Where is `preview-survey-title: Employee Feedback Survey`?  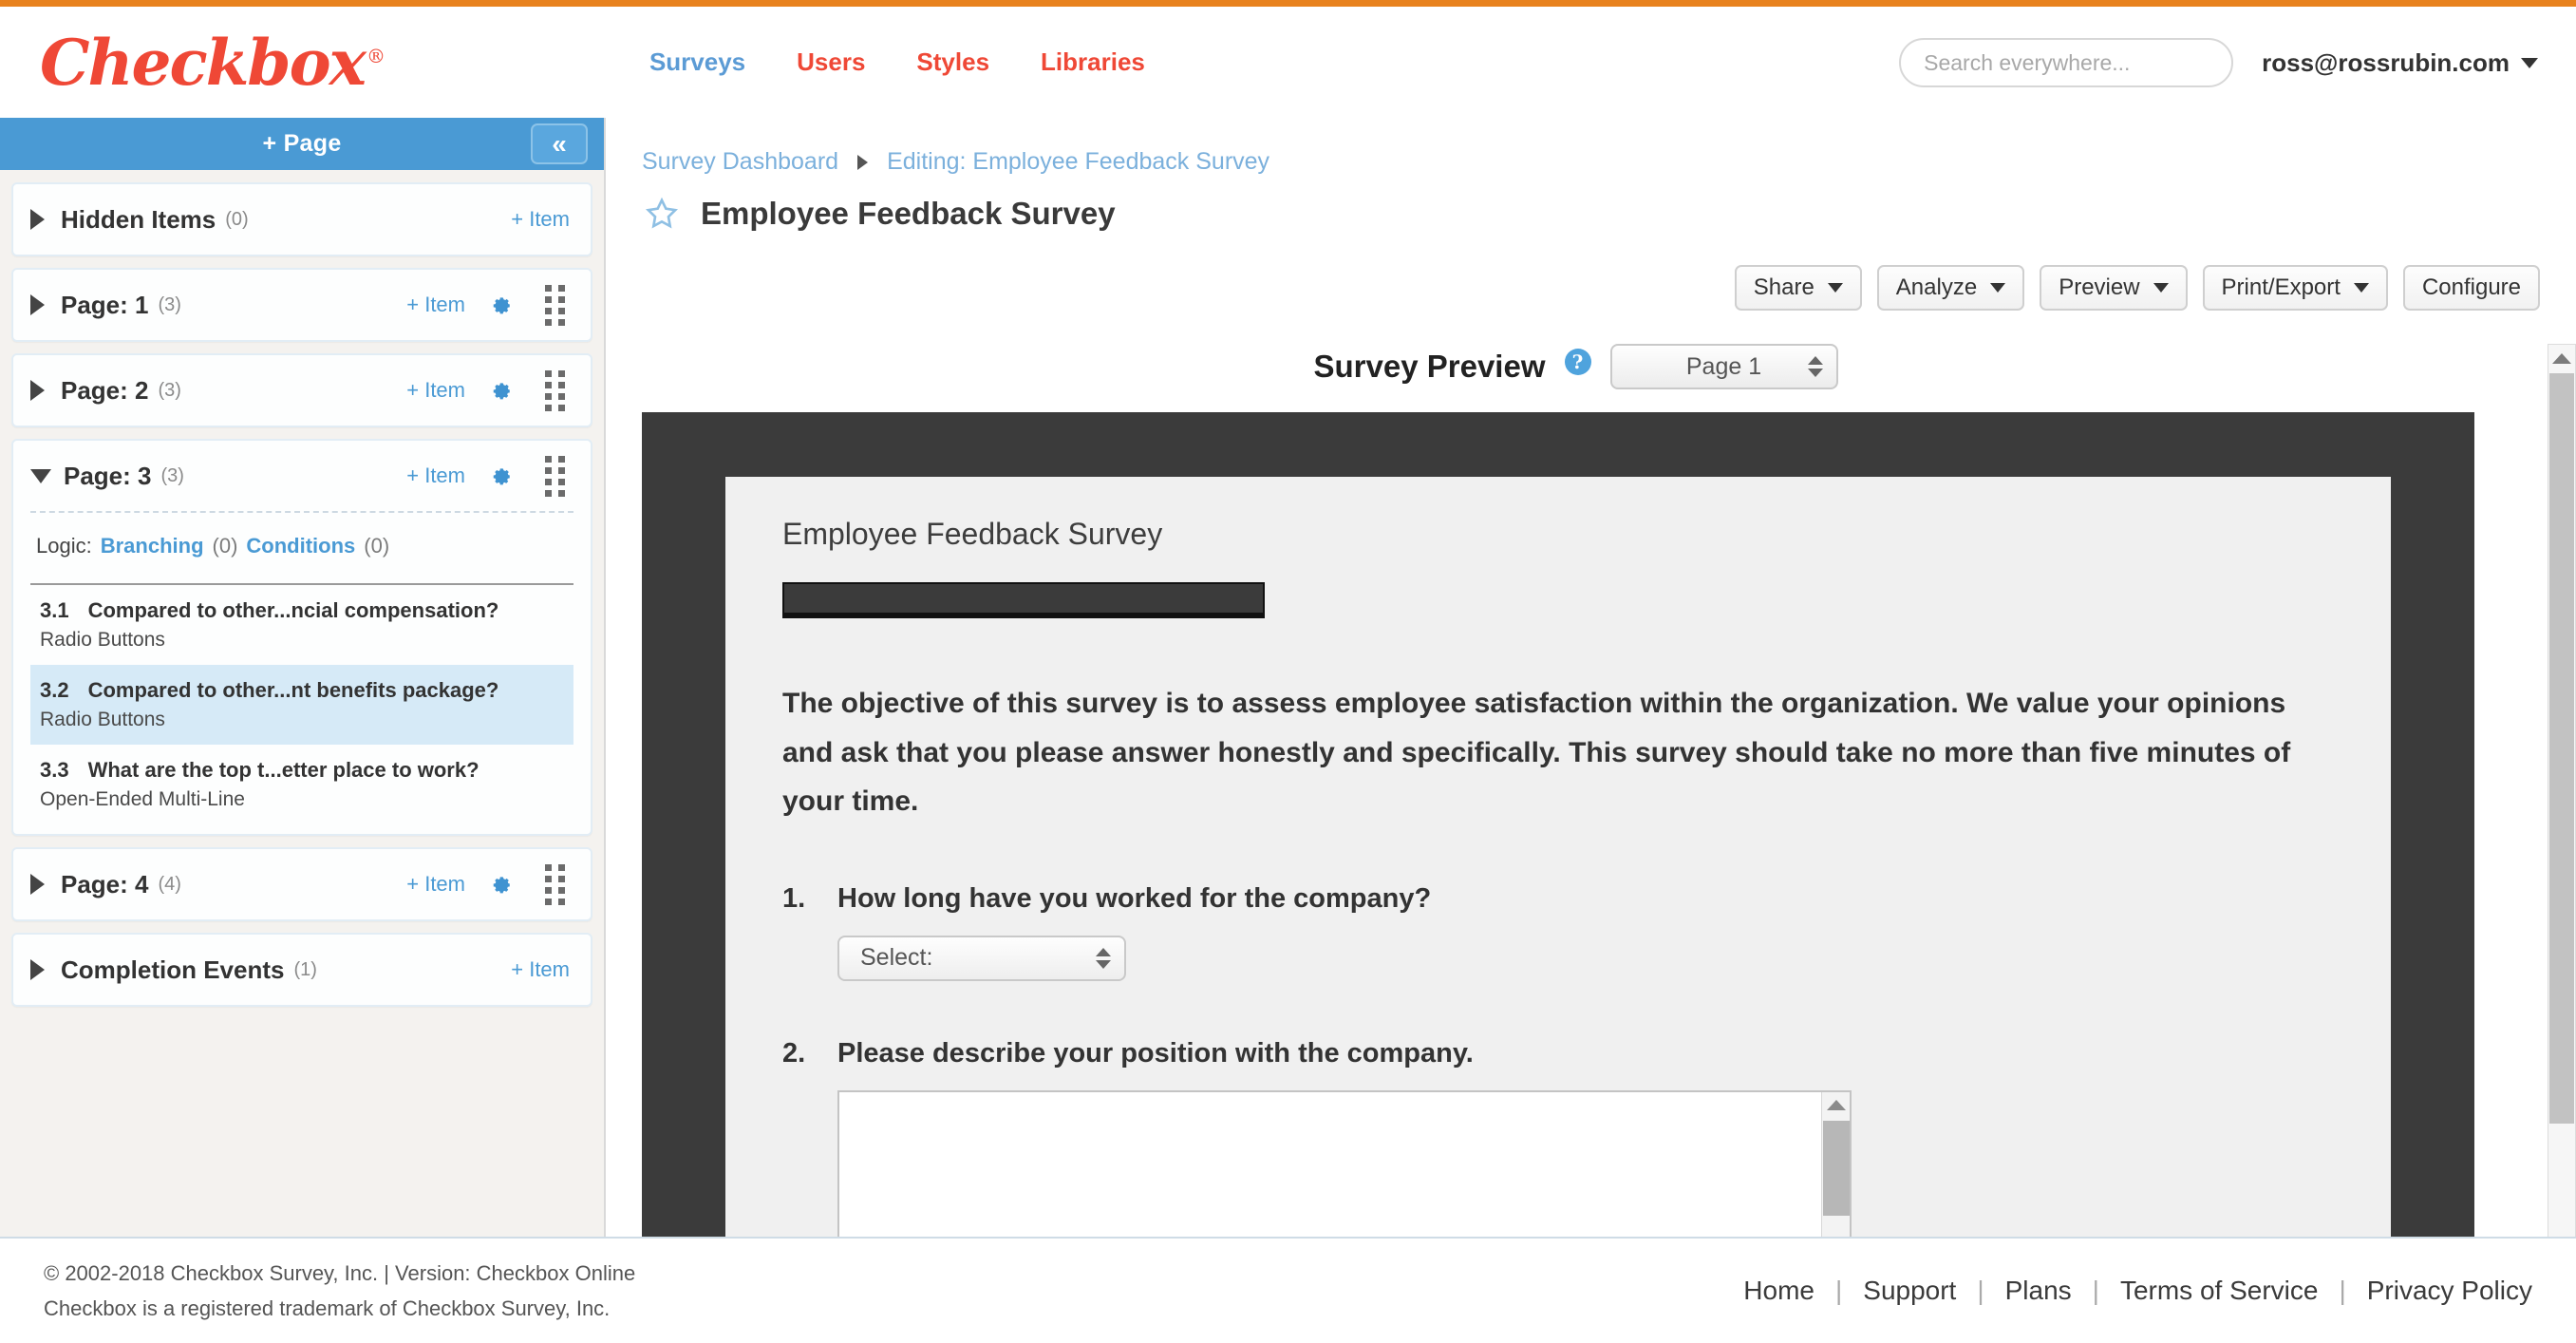 preview-survey-title: Employee Feedback Survey is located at coordinates (972, 534).